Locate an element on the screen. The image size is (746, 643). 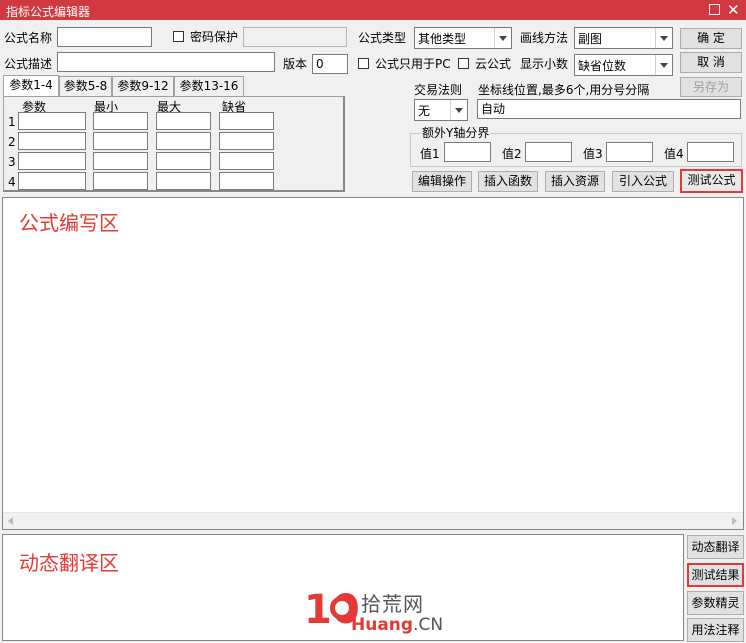
row-number: 4 is located at coordinates (12, 182).